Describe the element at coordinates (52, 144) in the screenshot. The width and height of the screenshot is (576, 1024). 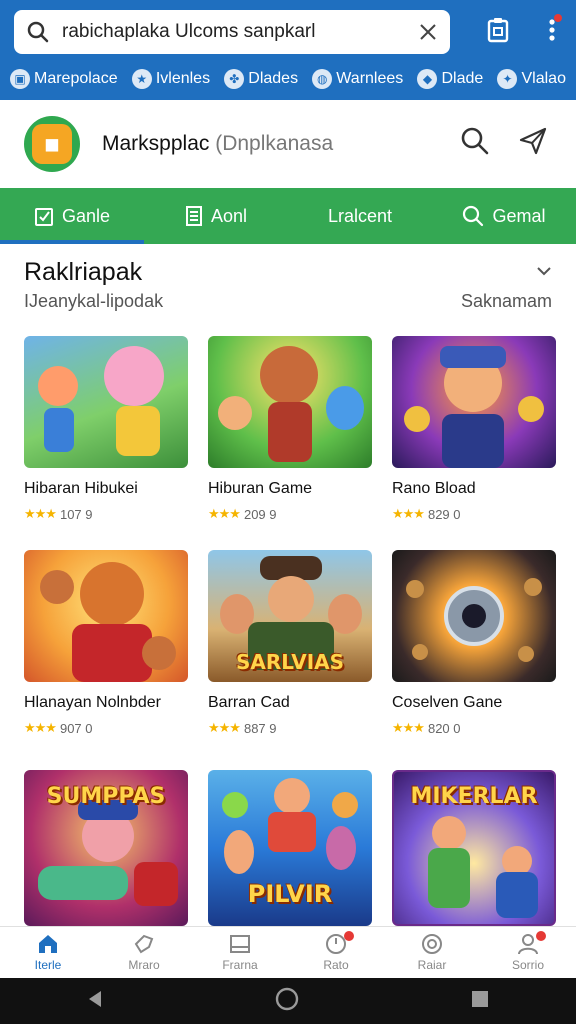
I see `app-logo: ◼` at that location.